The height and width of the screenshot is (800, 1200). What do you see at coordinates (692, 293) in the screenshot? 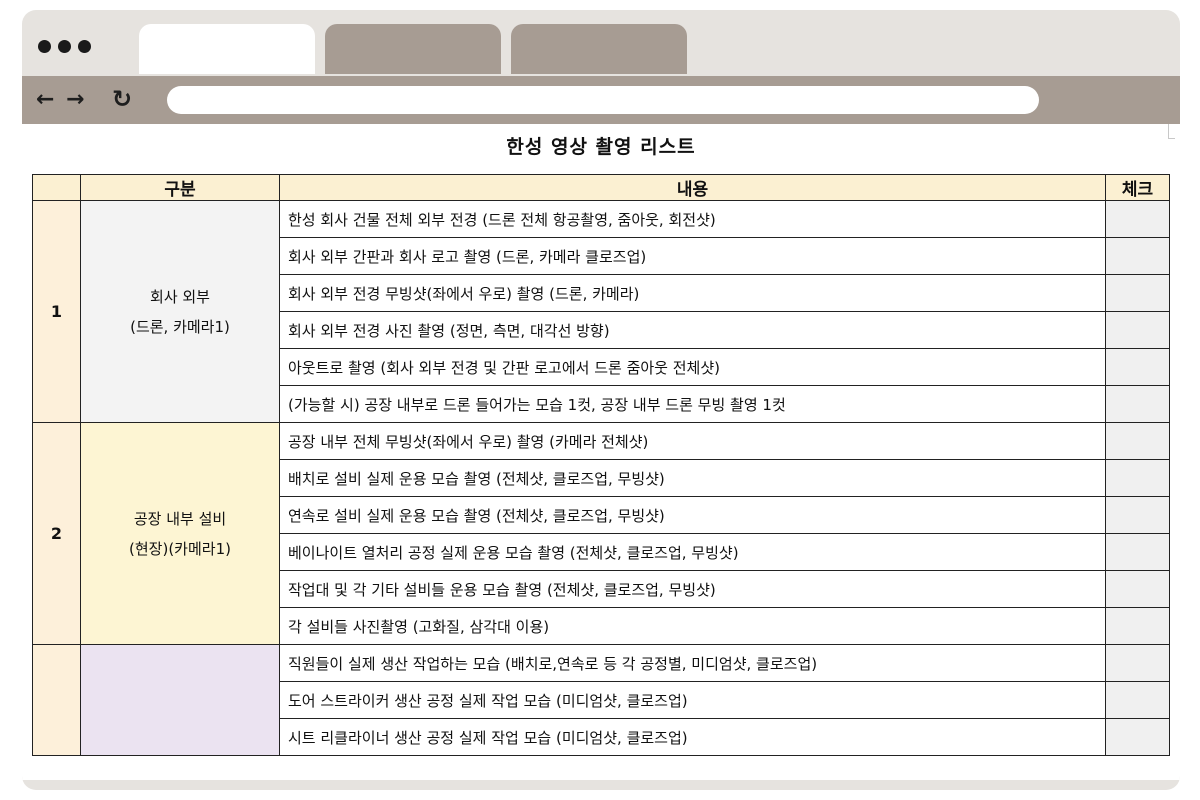
I see `list-item: 회사 외부 전경 무빙샷(좌에서 우로) 촬영 (드론, 카메라)` at bounding box center [692, 293].